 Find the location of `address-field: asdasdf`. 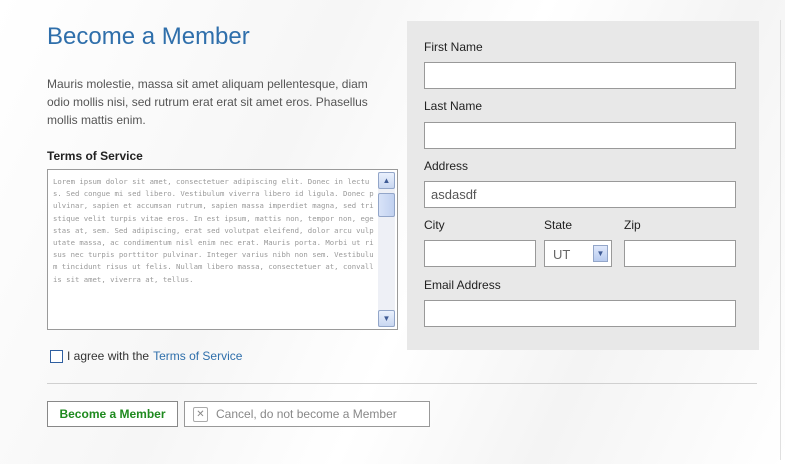

address-field: asdasdf is located at coordinates (580, 194).